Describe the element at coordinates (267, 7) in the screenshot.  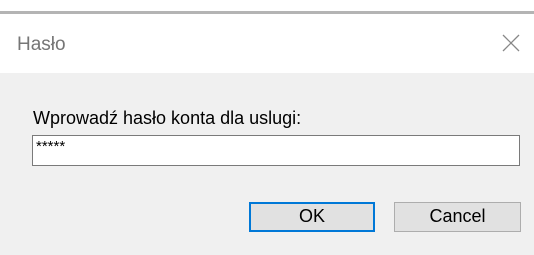
I see `window-top-edge` at that location.